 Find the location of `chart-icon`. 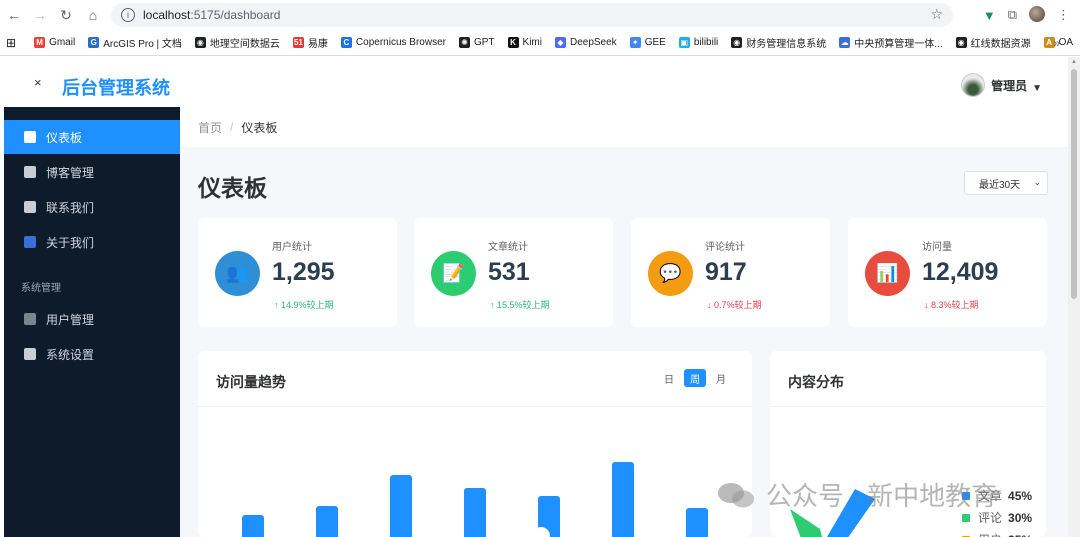

chart-icon is located at coordinates (30, 137).